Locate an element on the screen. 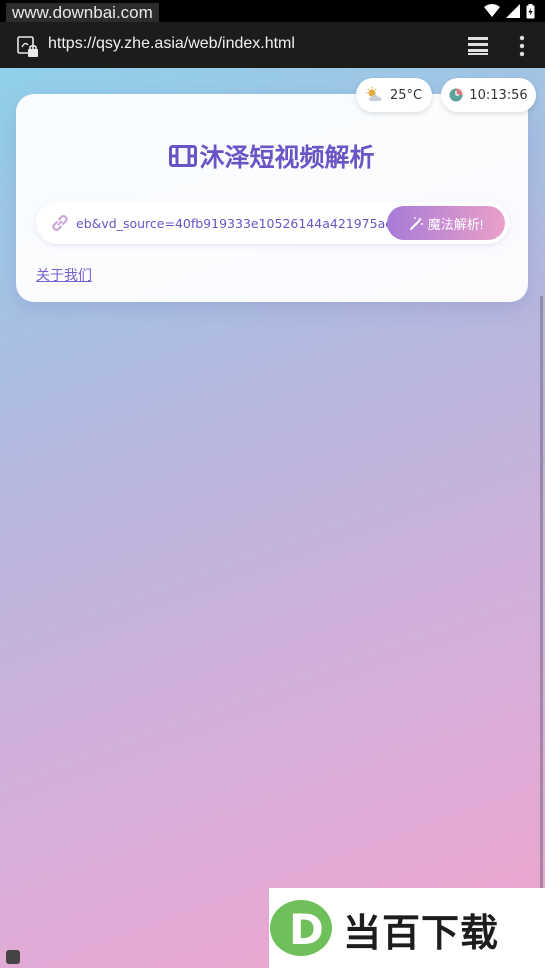  magic-parse-button: 魔法解析! is located at coordinates (446, 223).